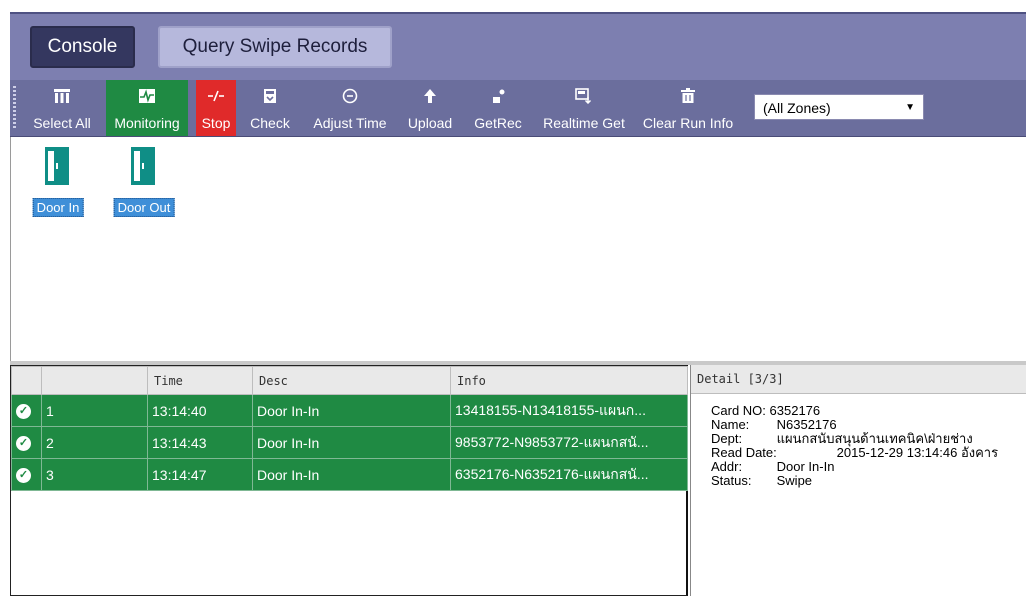  Describe the element at coordinates (917, 452) in the screenshot. I see `detail-read-date-value: 2015-12-29 13:14:46 อังคาร` at that location.